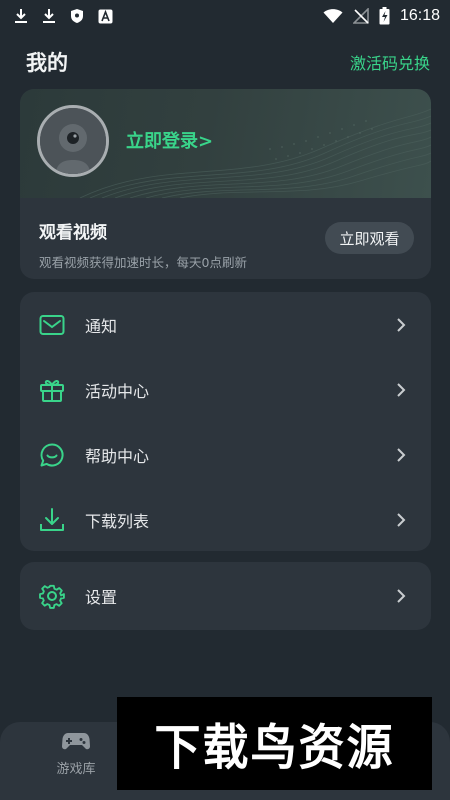 This screenshot has height=800, width=450. I want to click on header: 我的 激活码兑换, so click(225, 62).